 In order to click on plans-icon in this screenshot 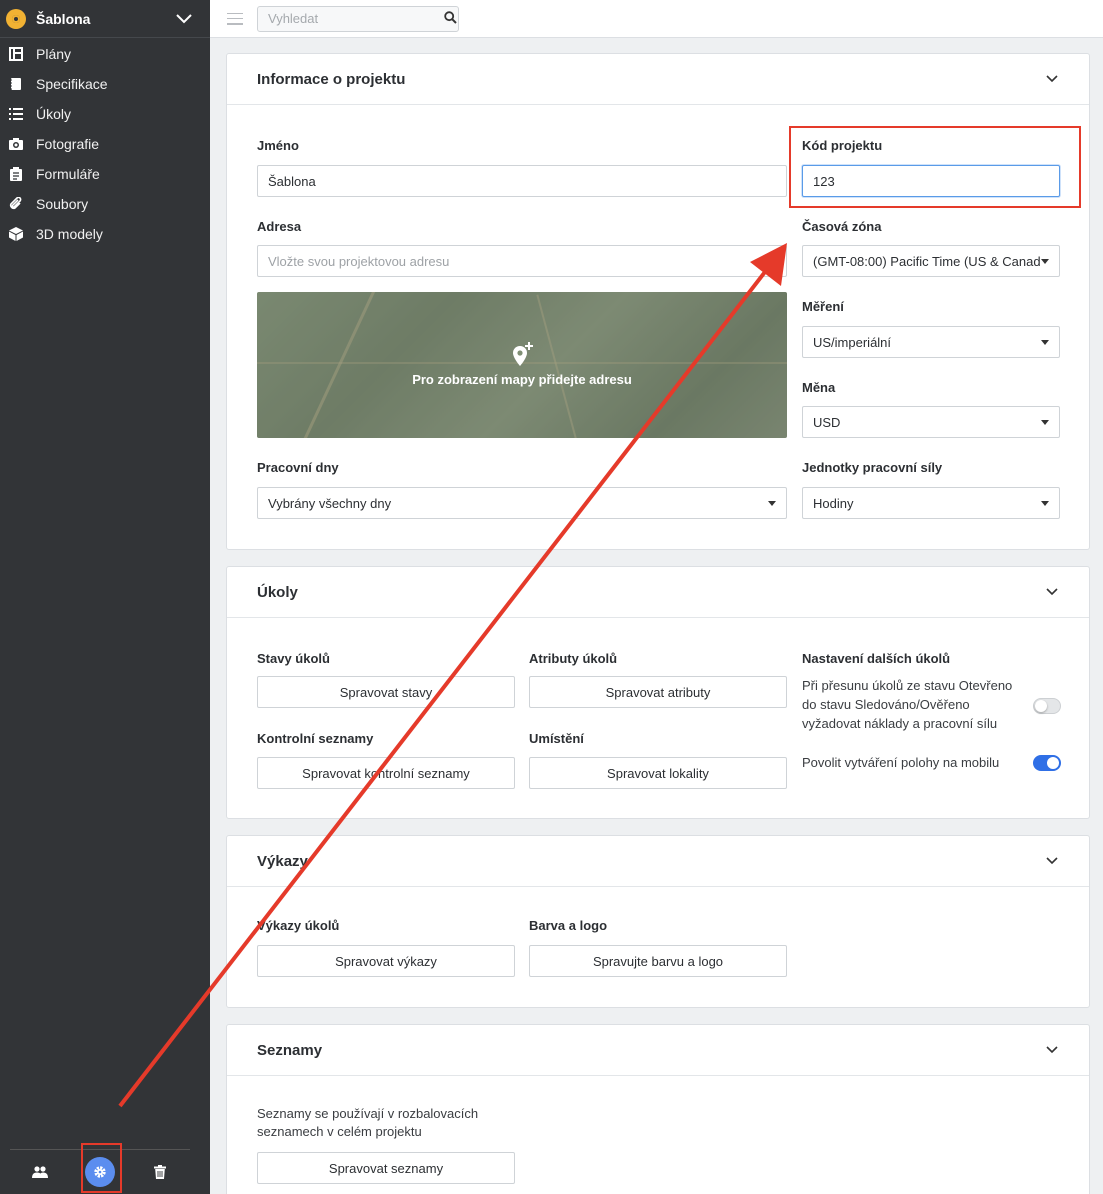, I will do `click(16, 54)`.